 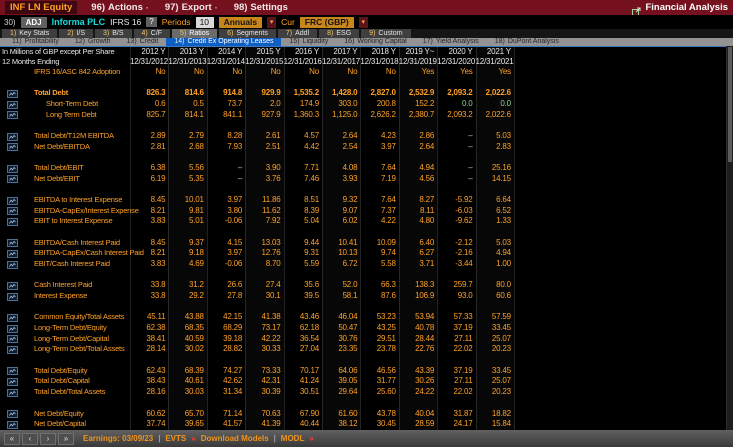 I want to click on tab-custom: 9) Custom, so click(x=386, y=33).